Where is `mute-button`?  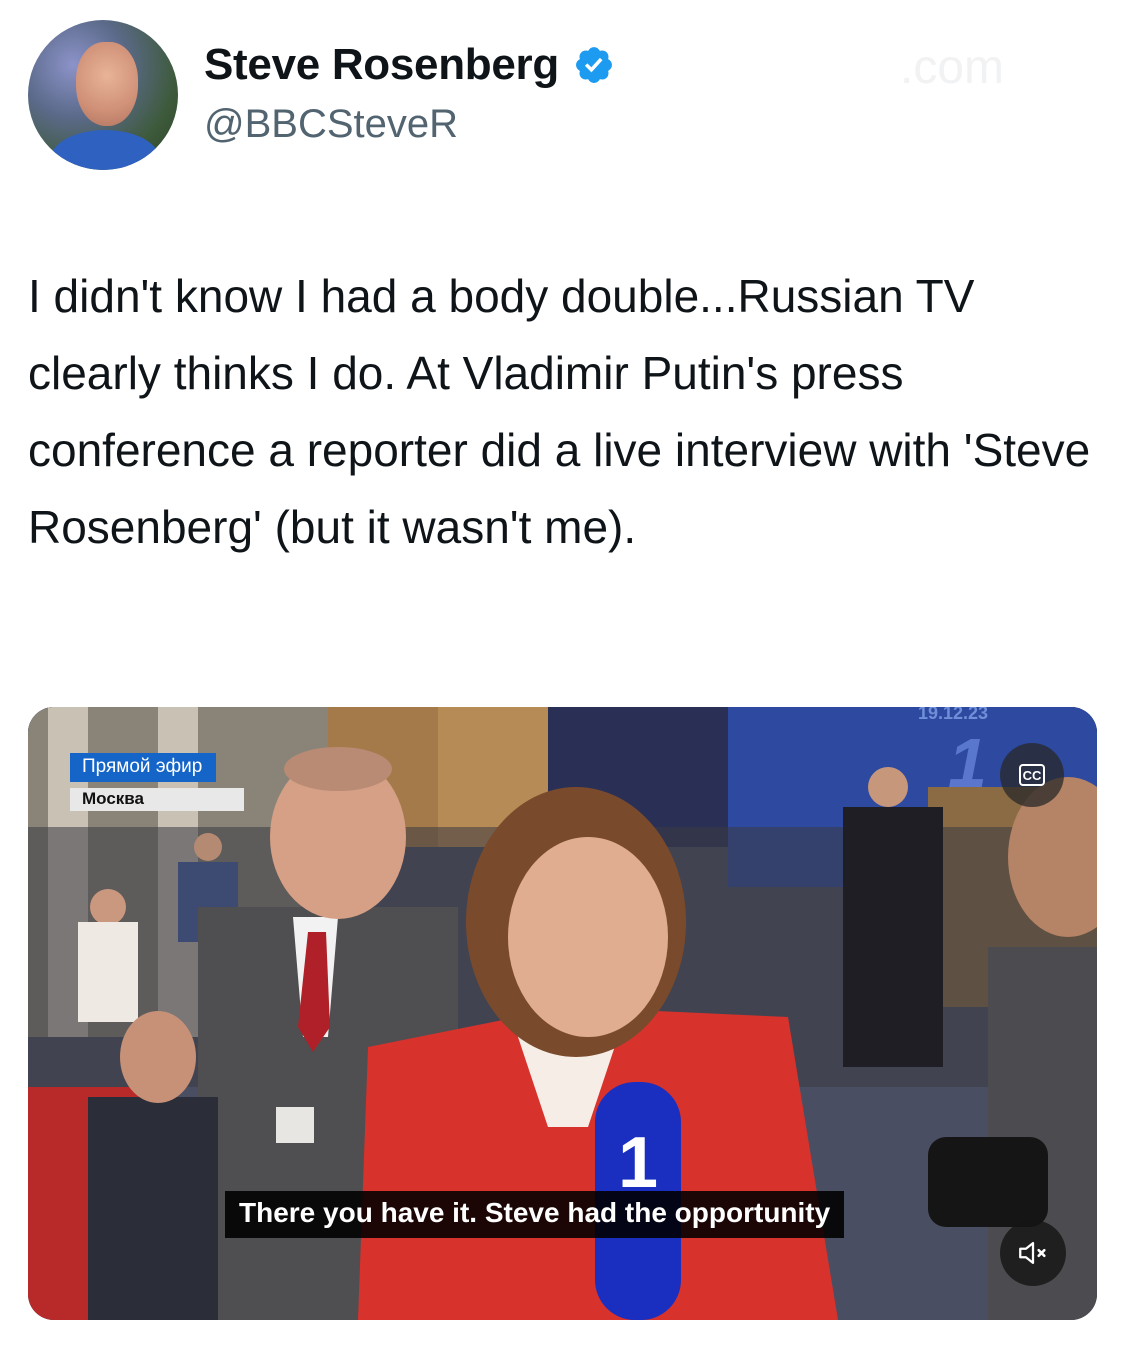
mute-button is located at coordinates (1033, 1253).